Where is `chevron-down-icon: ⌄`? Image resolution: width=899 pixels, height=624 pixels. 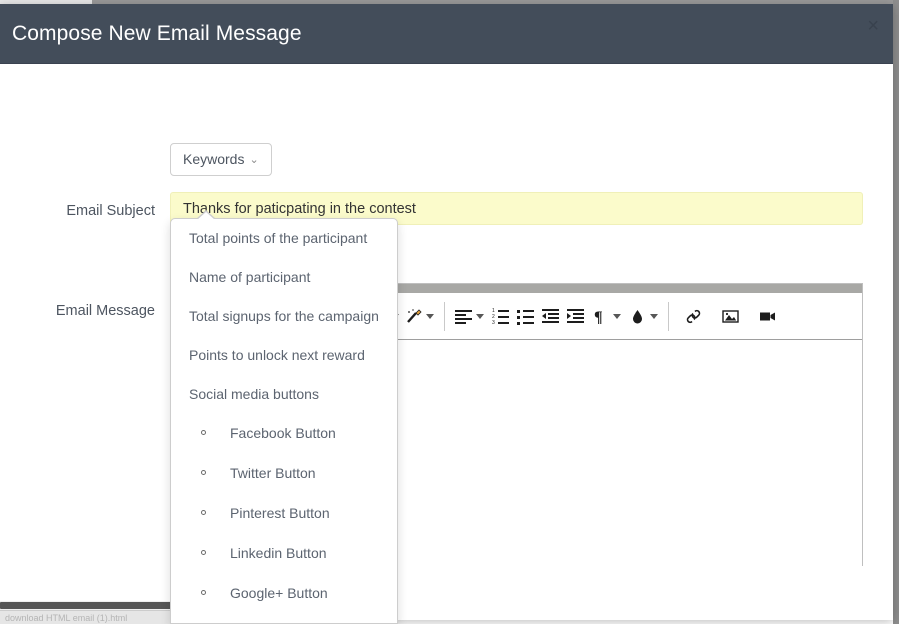 chevron-down-icon: ⌄ is located at coordinates (254, 160).